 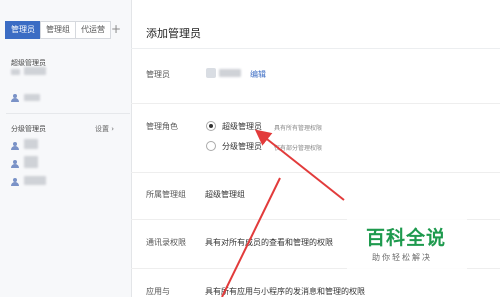 What do you see at coordinates (402, 257) in the screenshot?
I see `watermark-slogan: 助你轻松解决` at bounding box center [402, 257].